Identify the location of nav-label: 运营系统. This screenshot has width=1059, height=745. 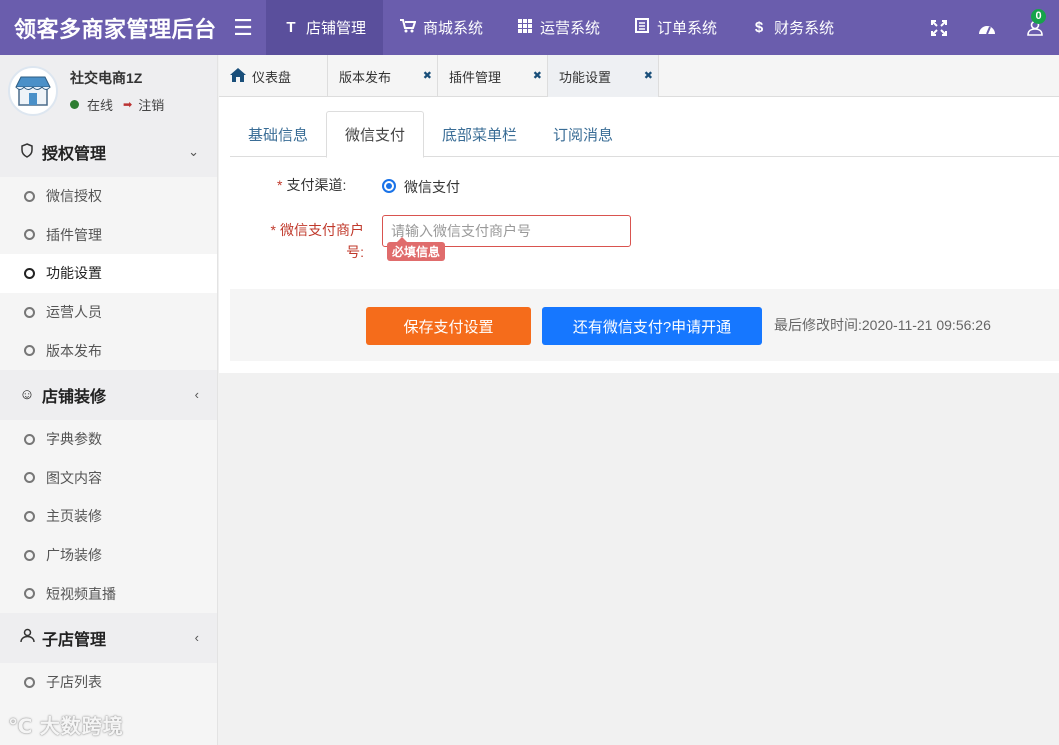
(570, 28).